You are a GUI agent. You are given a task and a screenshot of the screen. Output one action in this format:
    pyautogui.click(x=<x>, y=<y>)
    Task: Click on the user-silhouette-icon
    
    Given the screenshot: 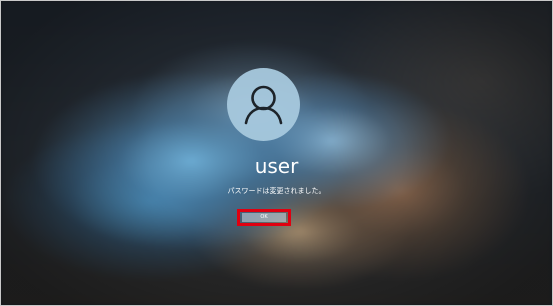 What is the action you would take?
    pyautogui.click(x=263, y=105)
    